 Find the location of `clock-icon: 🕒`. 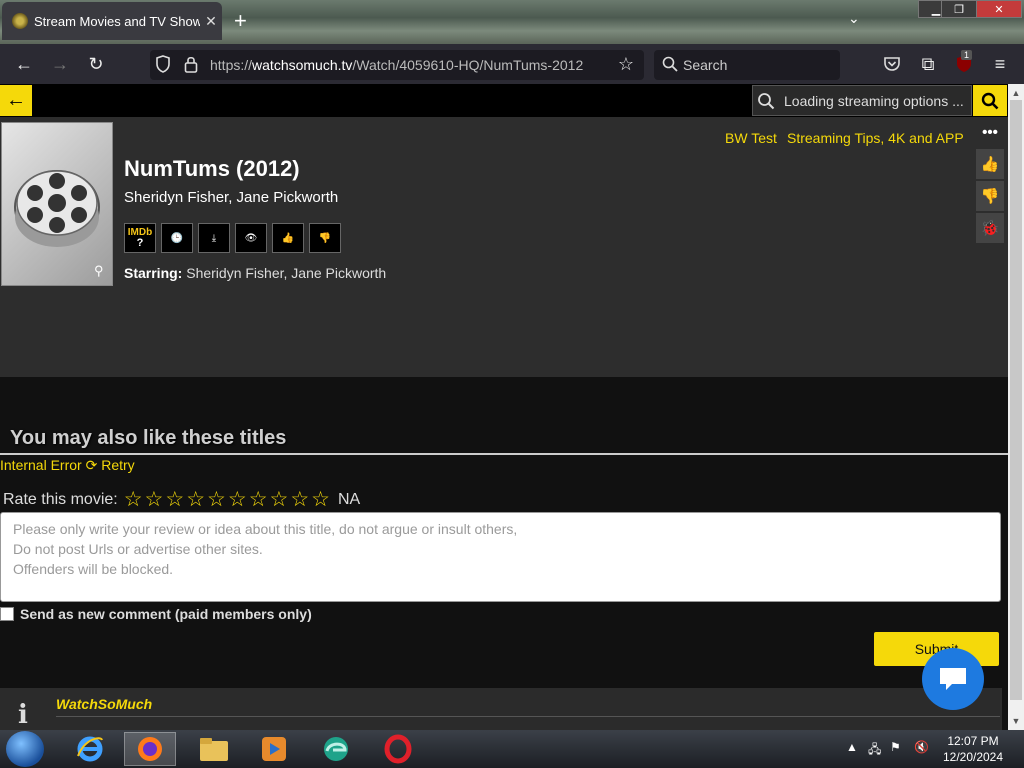

clock-icon: 🕒 is located at coordinates (177, 238).